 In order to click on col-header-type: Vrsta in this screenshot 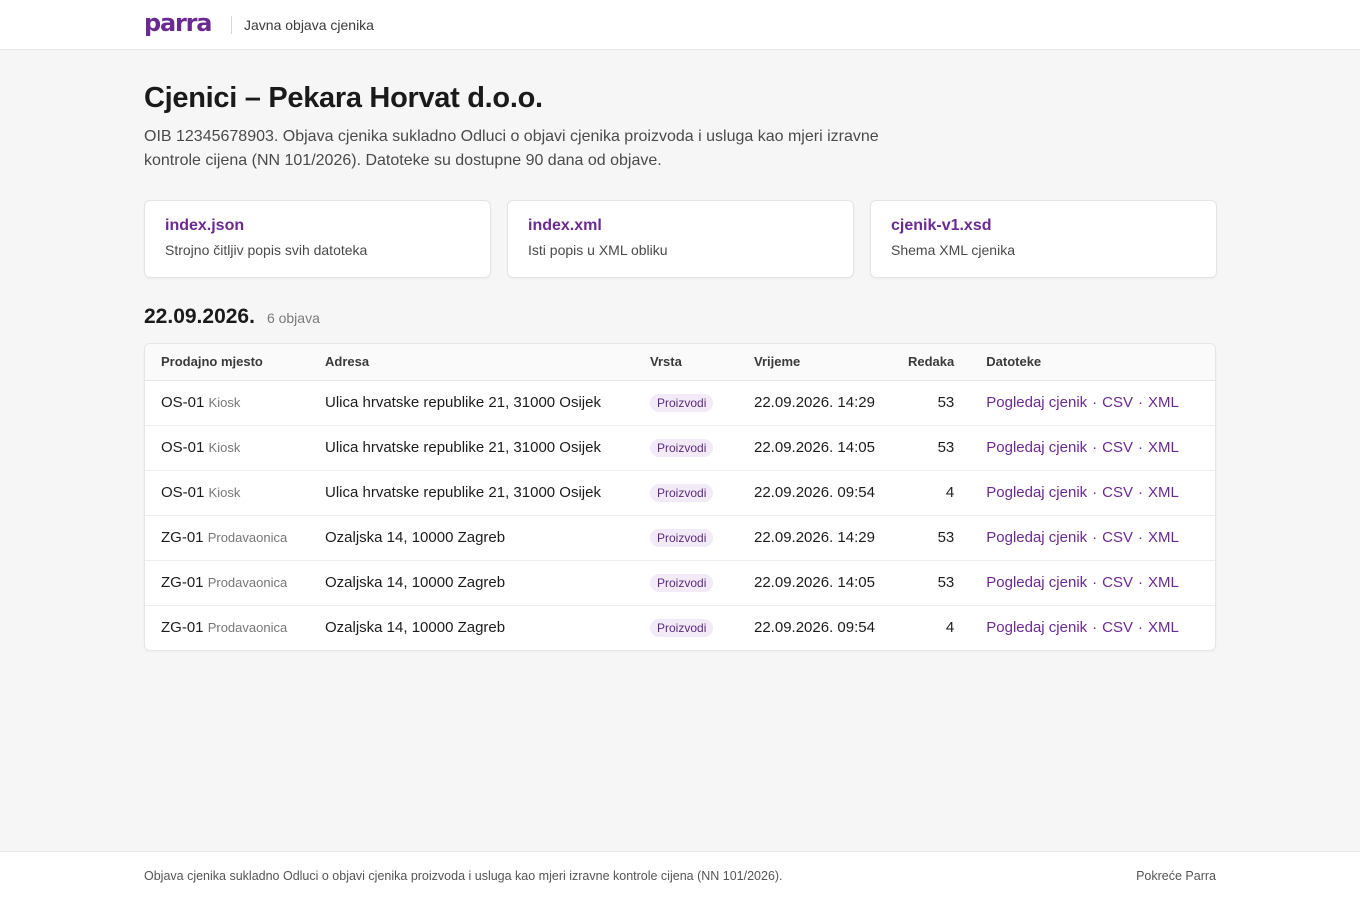, I will do `click(686, 362)`.